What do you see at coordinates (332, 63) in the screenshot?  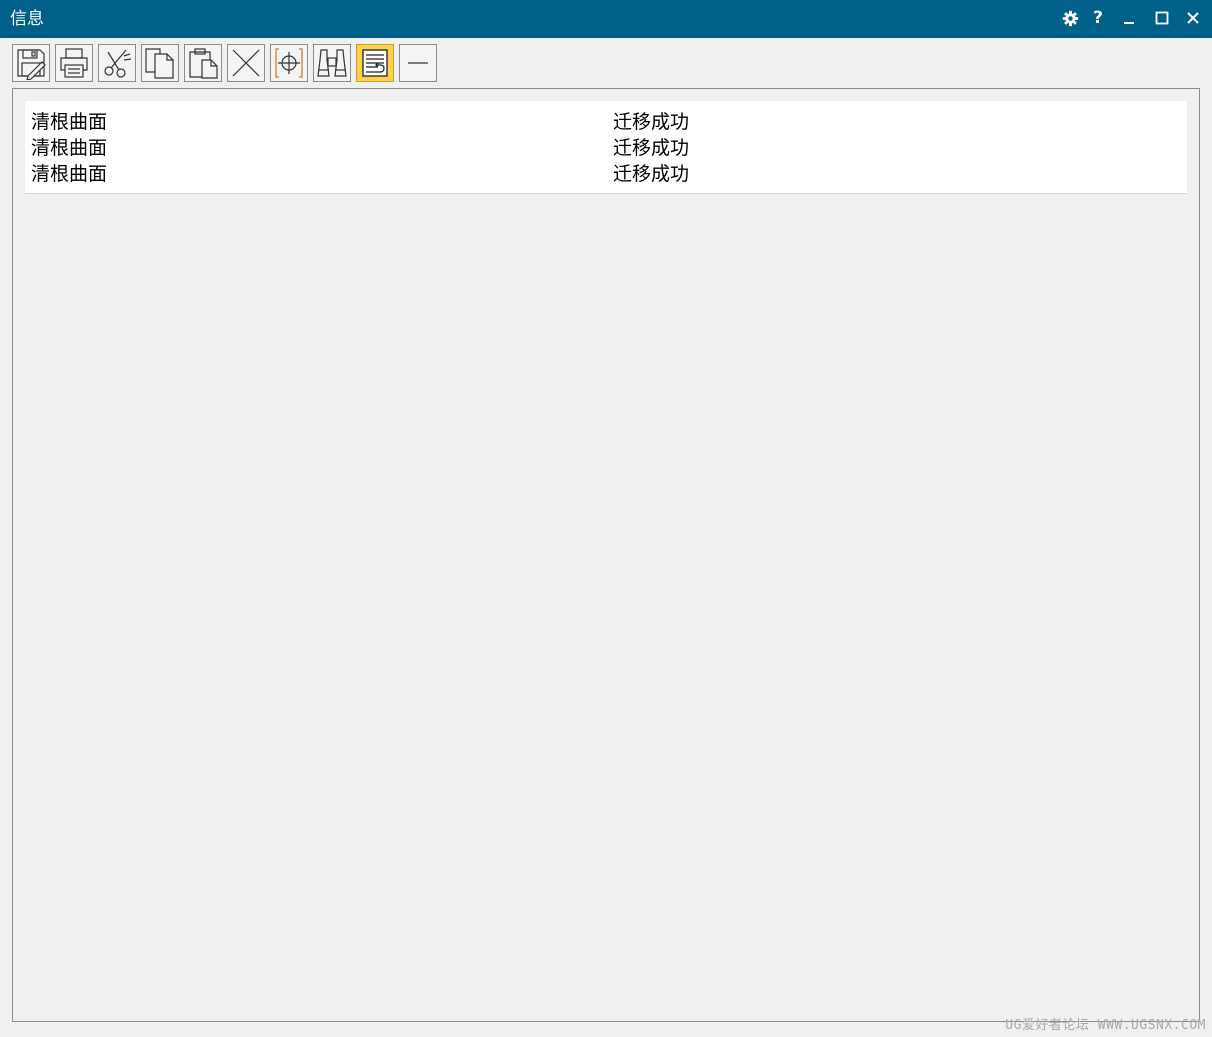 I see `binoculars-icon` at bounding box center [332, 63].